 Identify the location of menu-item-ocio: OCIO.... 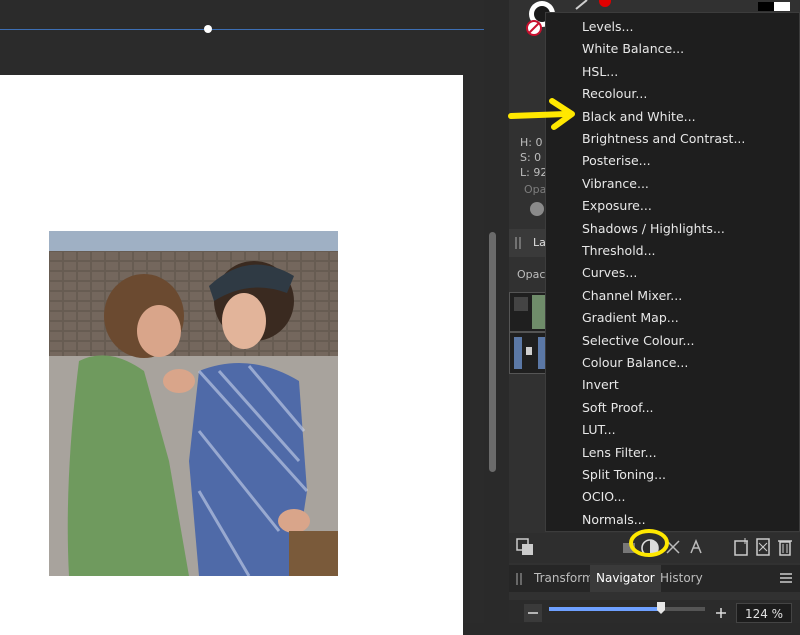
(604, 497).